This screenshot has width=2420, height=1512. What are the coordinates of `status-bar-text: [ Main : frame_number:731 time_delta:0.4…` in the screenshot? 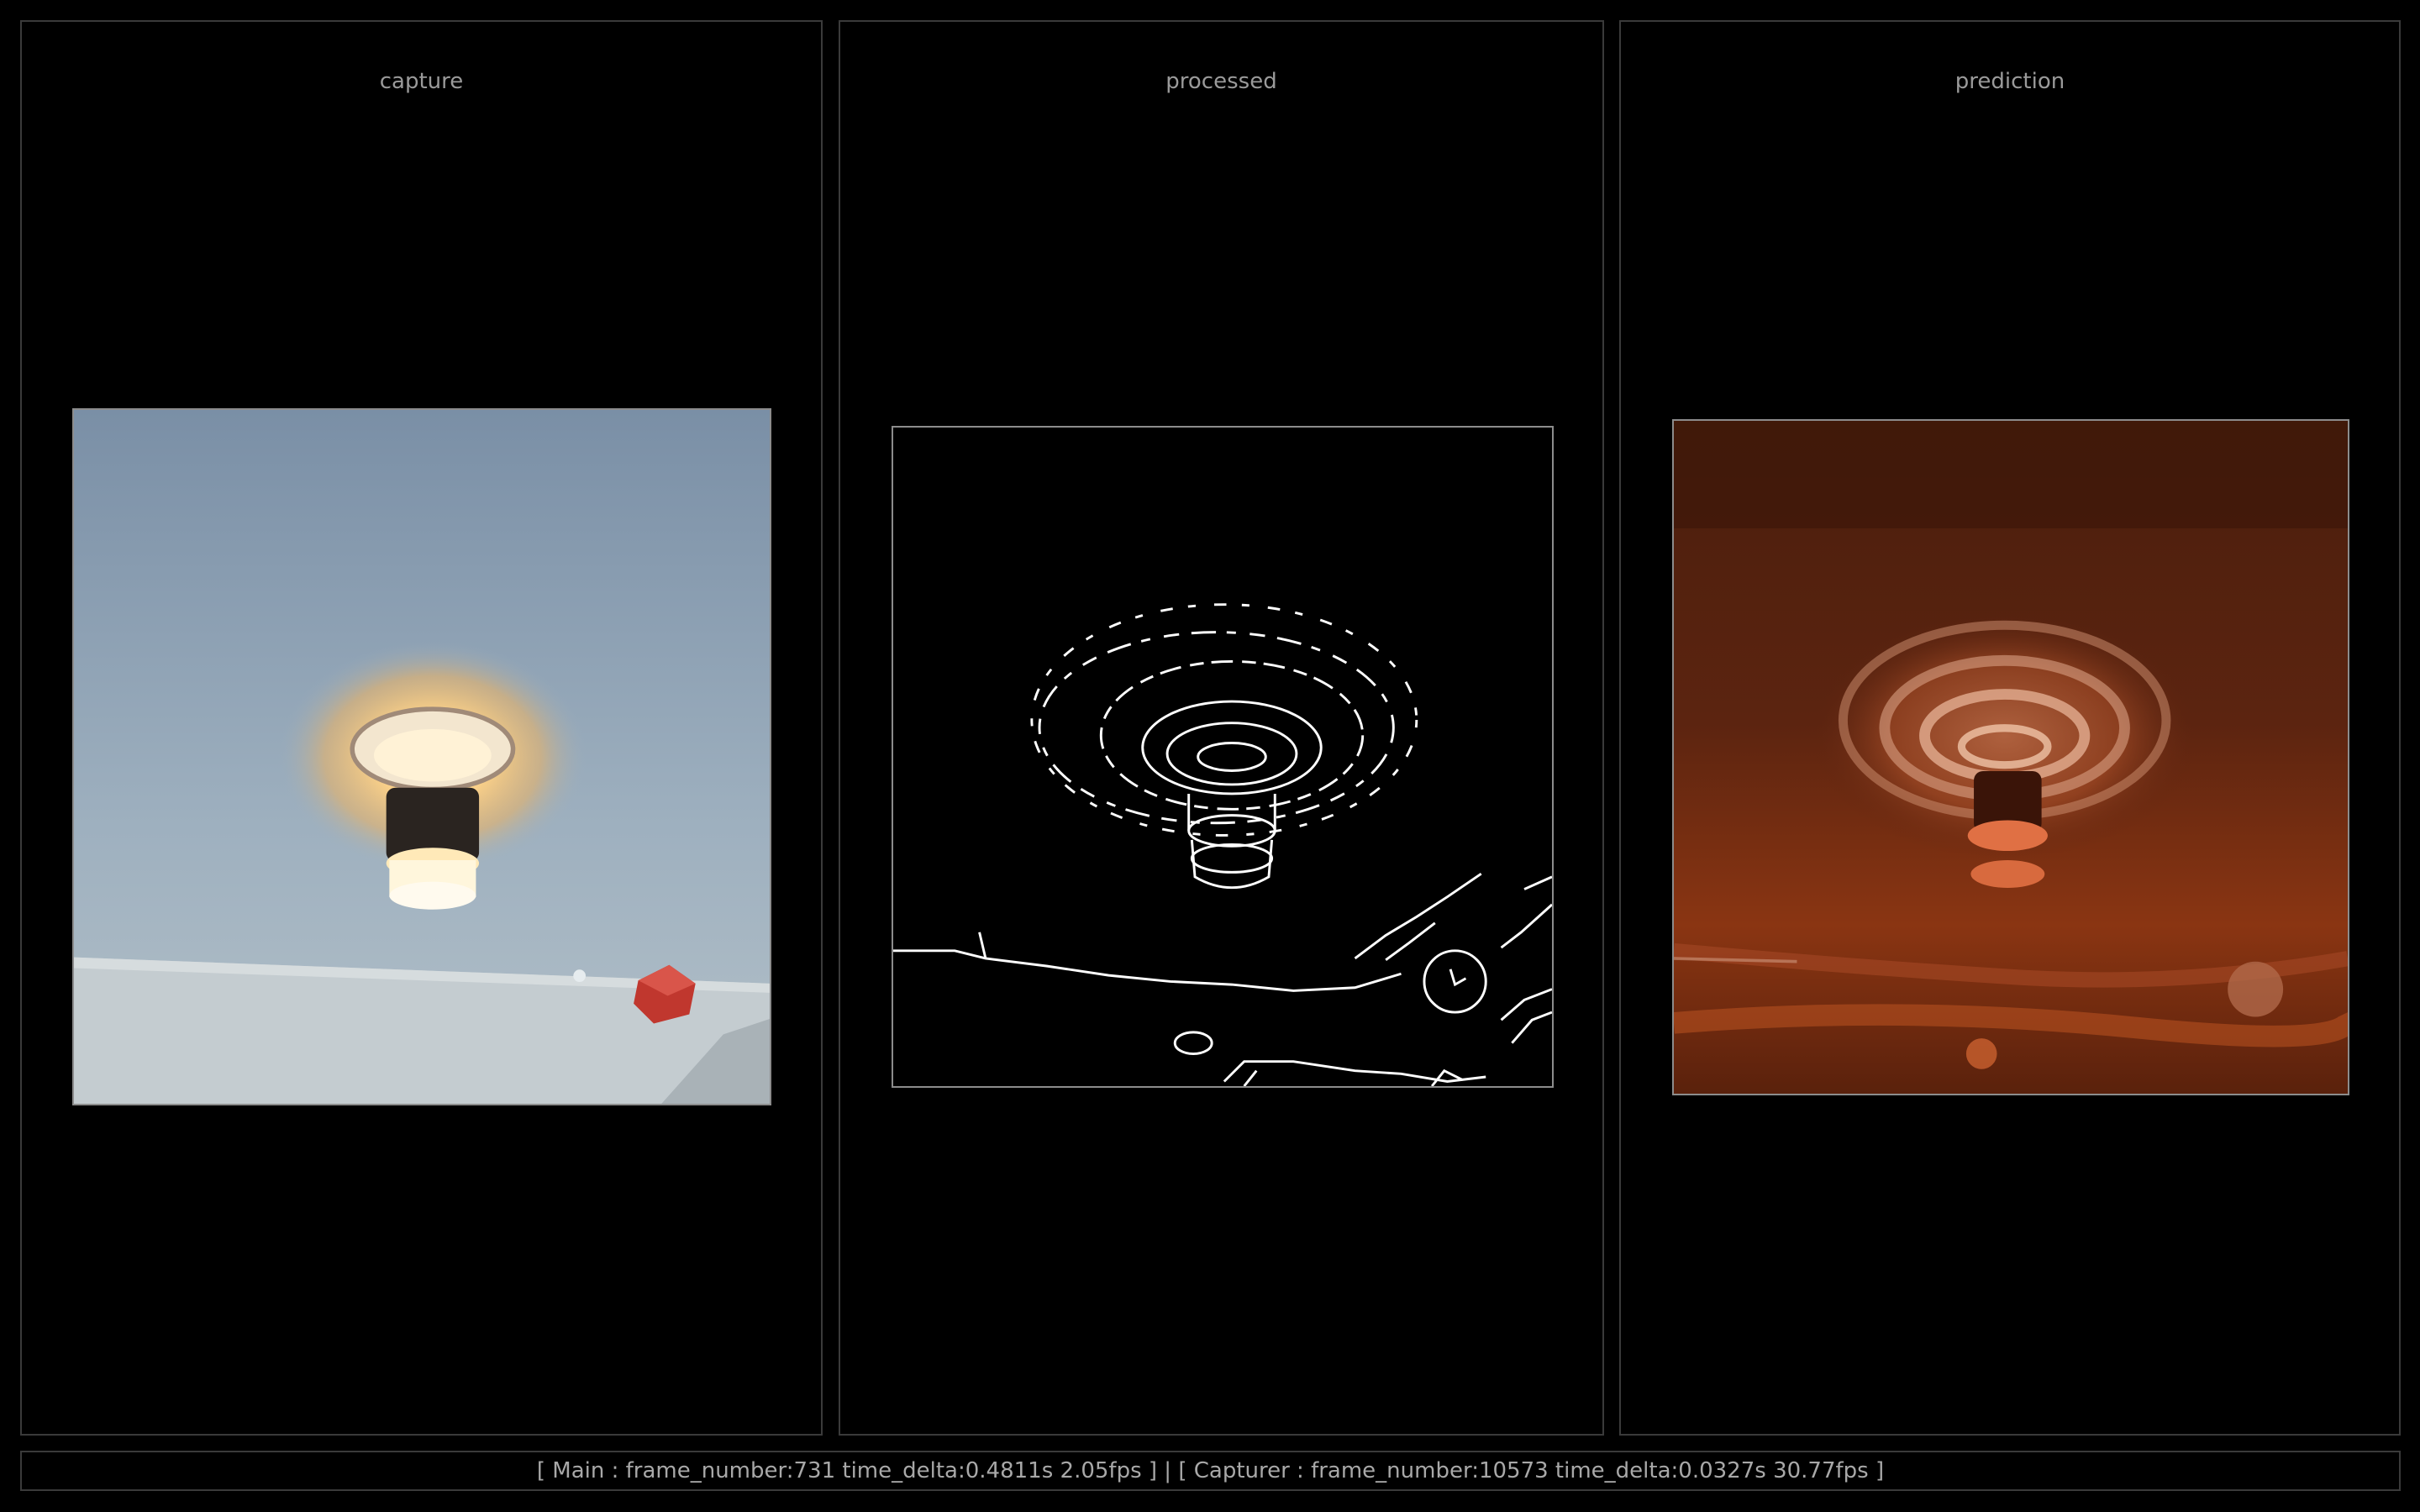 It's located at (1210, 1470).